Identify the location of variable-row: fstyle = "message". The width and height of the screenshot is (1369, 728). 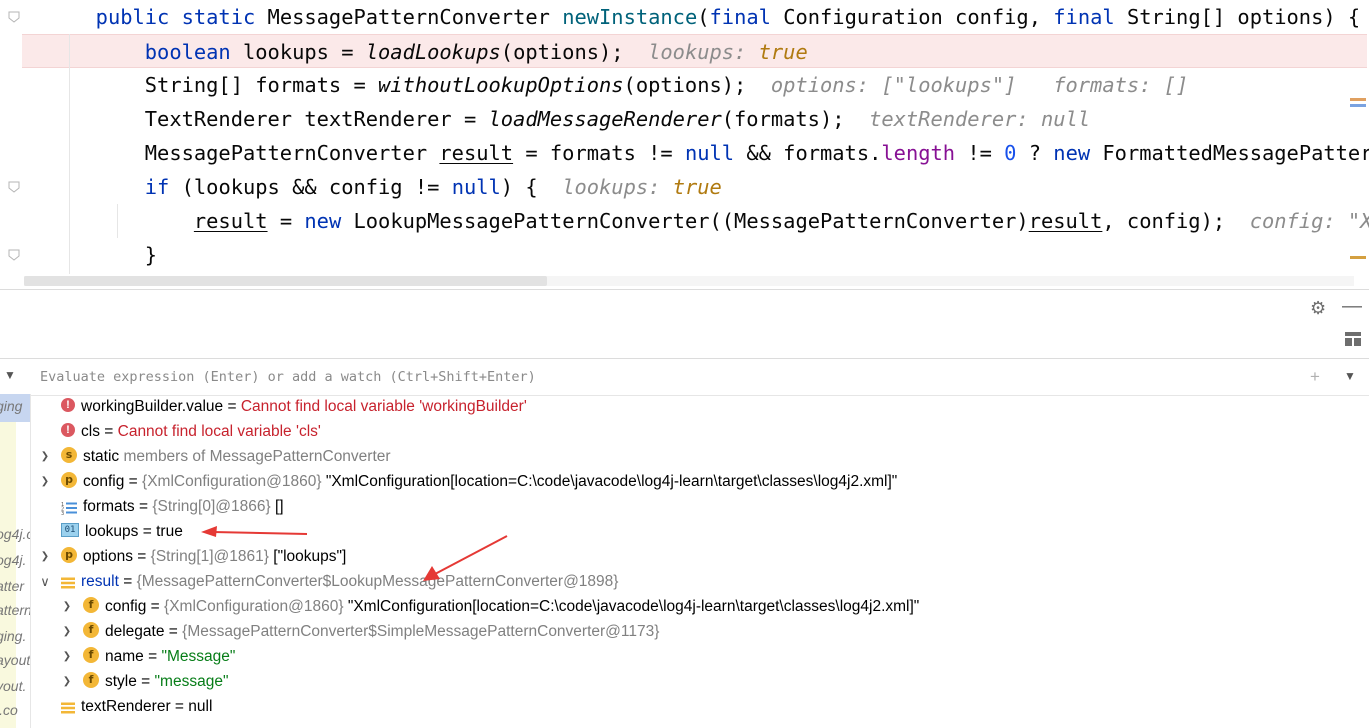
(155, 681).